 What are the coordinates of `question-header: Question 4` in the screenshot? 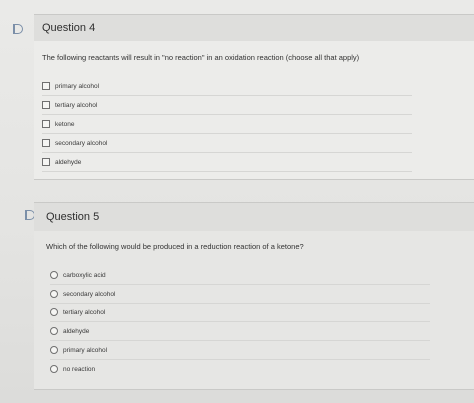 It's located at (254, 28).